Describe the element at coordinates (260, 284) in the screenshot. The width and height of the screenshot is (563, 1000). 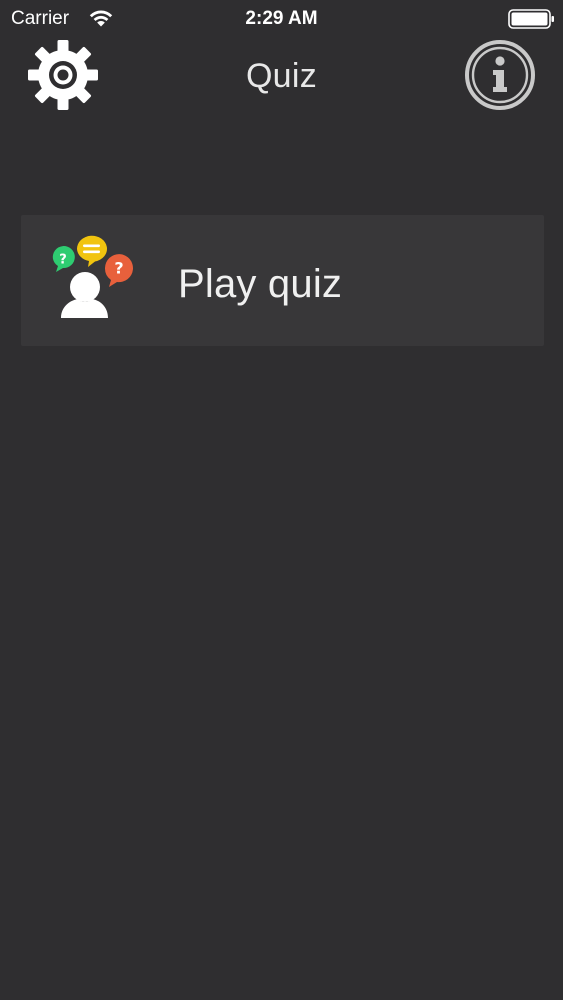
I see `play-quiz-label: Play quiz` at that location.